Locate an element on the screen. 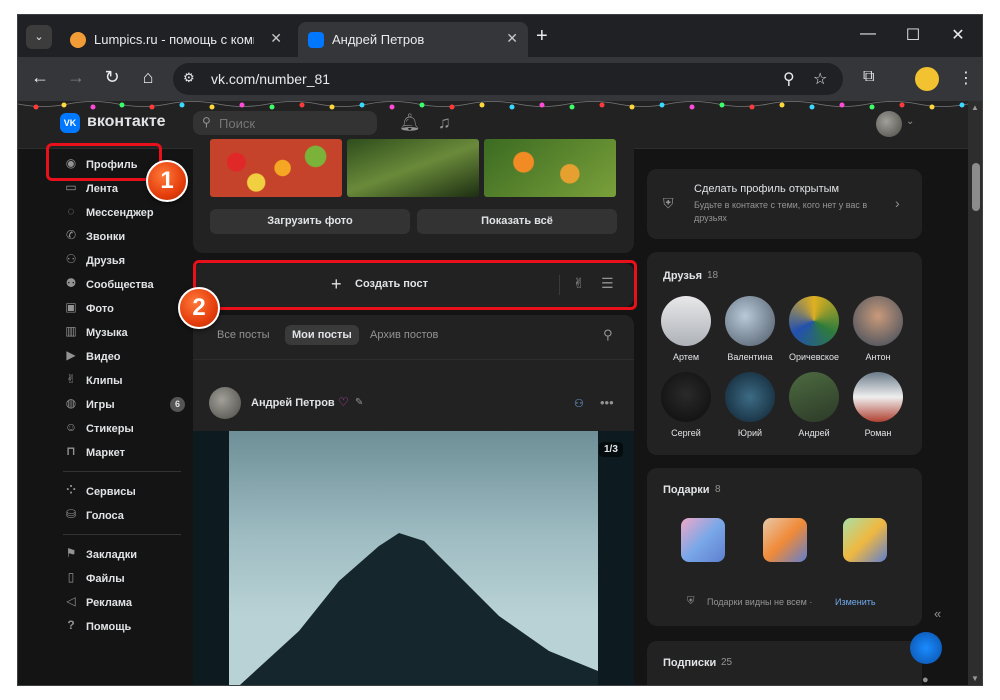 This screenshot has height=700, width=1000. sidebar-item-files: ▯ Файлы is located at coordinates (123, 579).